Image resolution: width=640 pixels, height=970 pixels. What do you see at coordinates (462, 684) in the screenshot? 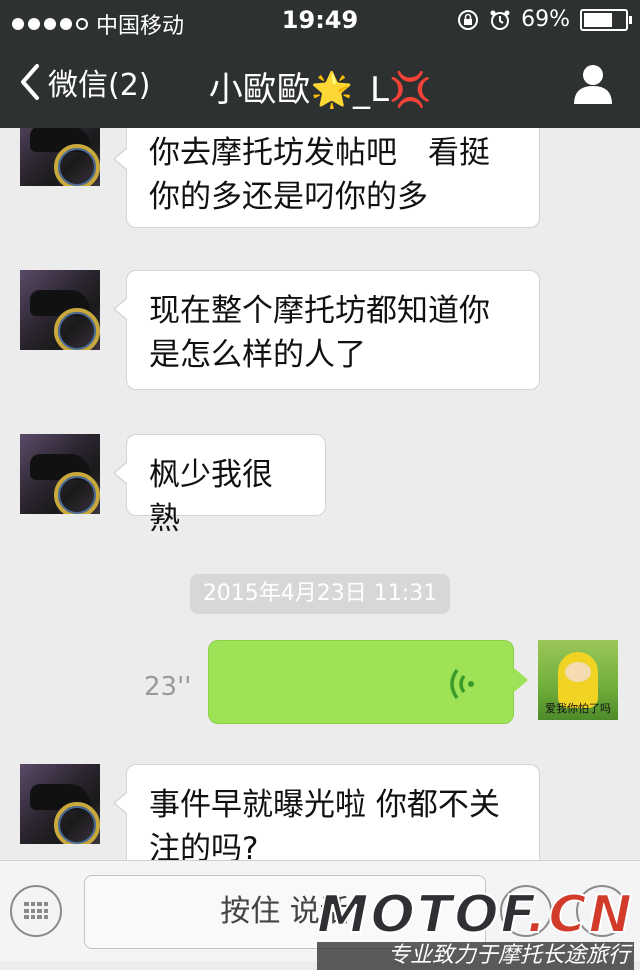
I see `voice-wave-icon` at bounding box center [462, 684].